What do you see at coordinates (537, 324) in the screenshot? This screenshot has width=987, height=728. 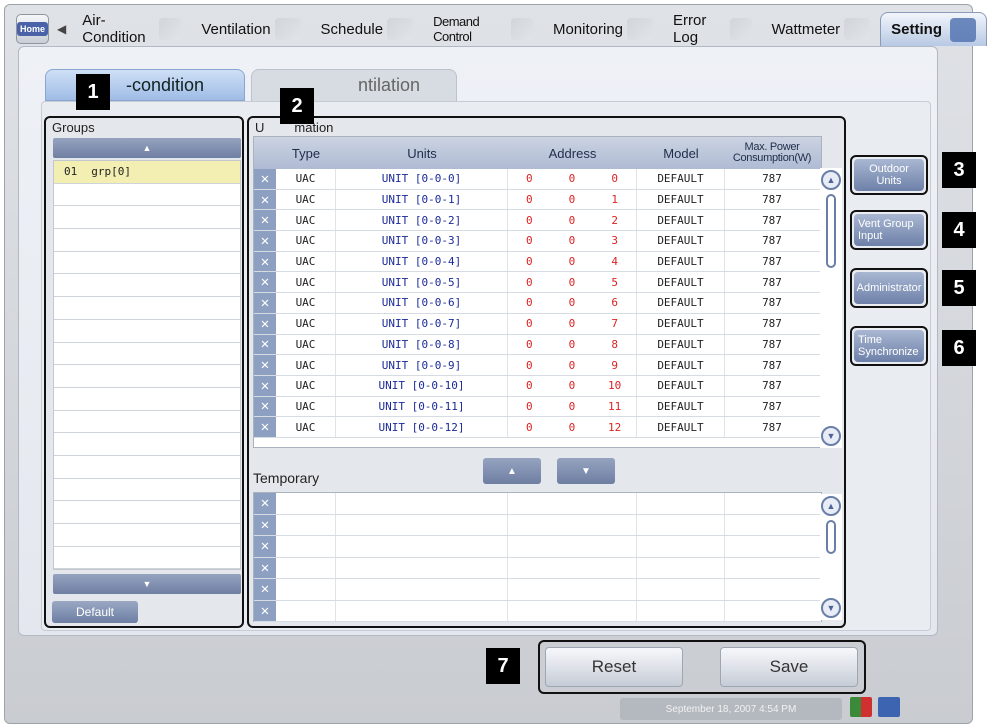 I see `unit-row: ✕ UAC UNIT [0-0-7] 0 0 7 DEFAULT 787` at bounding box center [537, 324].